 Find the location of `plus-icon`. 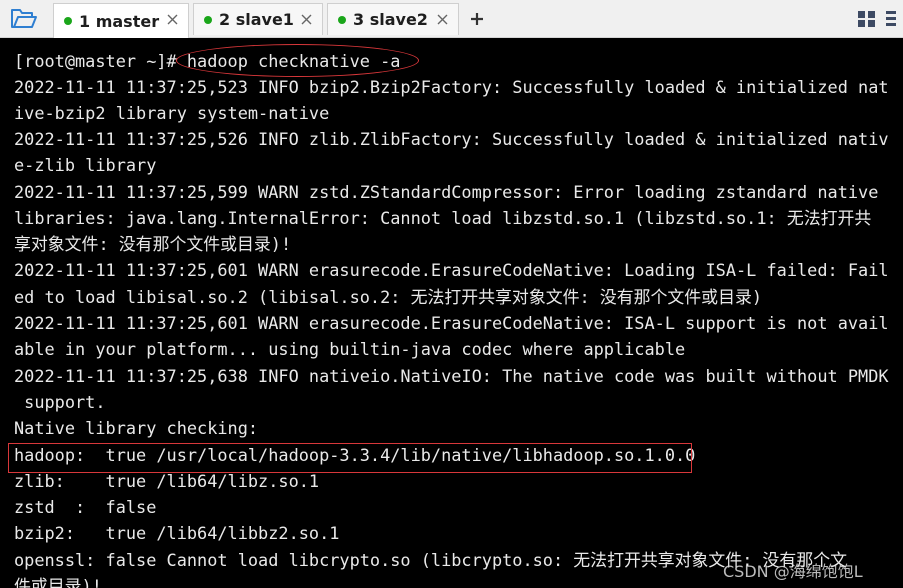

plus-icon is located at coordinates (477, 19).